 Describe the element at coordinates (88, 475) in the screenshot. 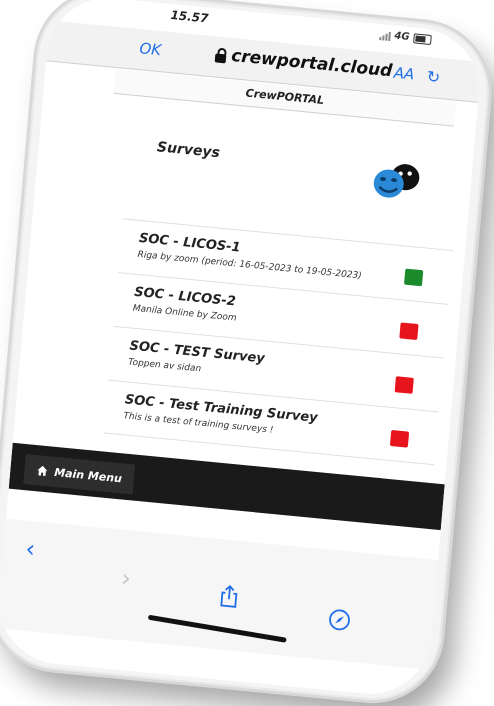

I see `main-menu-label: Main Menu` at that location.